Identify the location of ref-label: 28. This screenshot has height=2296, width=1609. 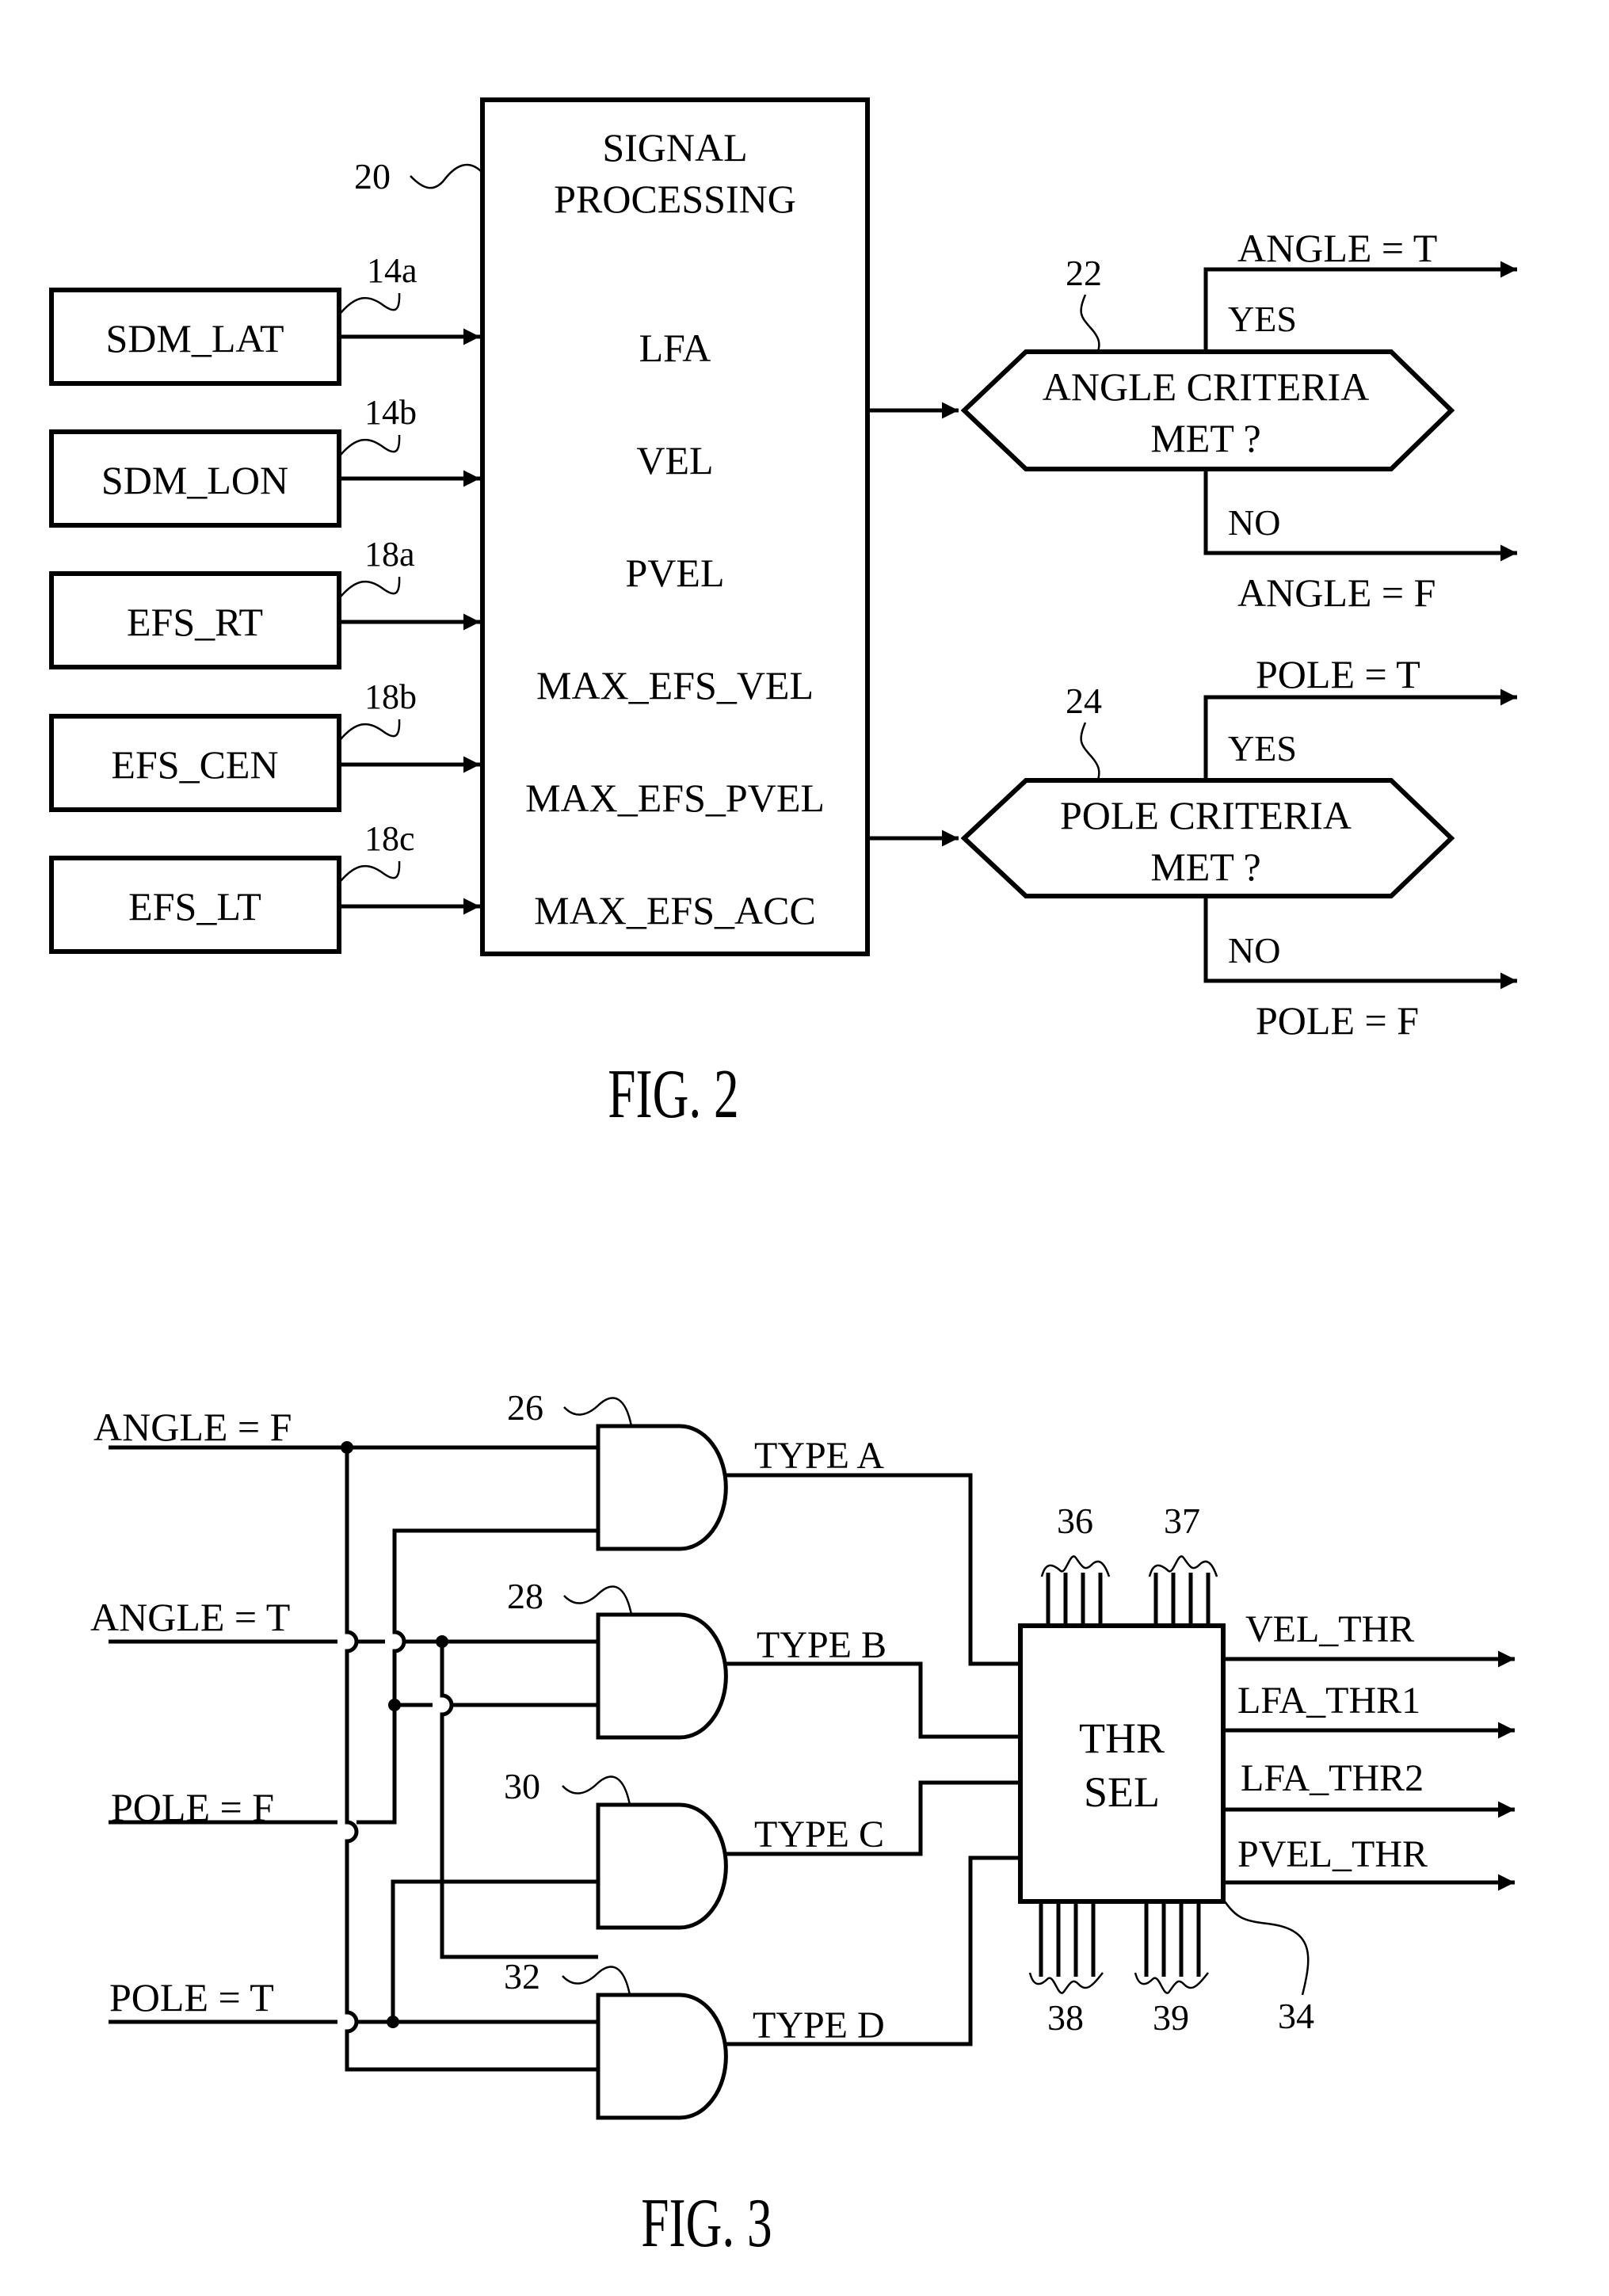
(525, 1596).